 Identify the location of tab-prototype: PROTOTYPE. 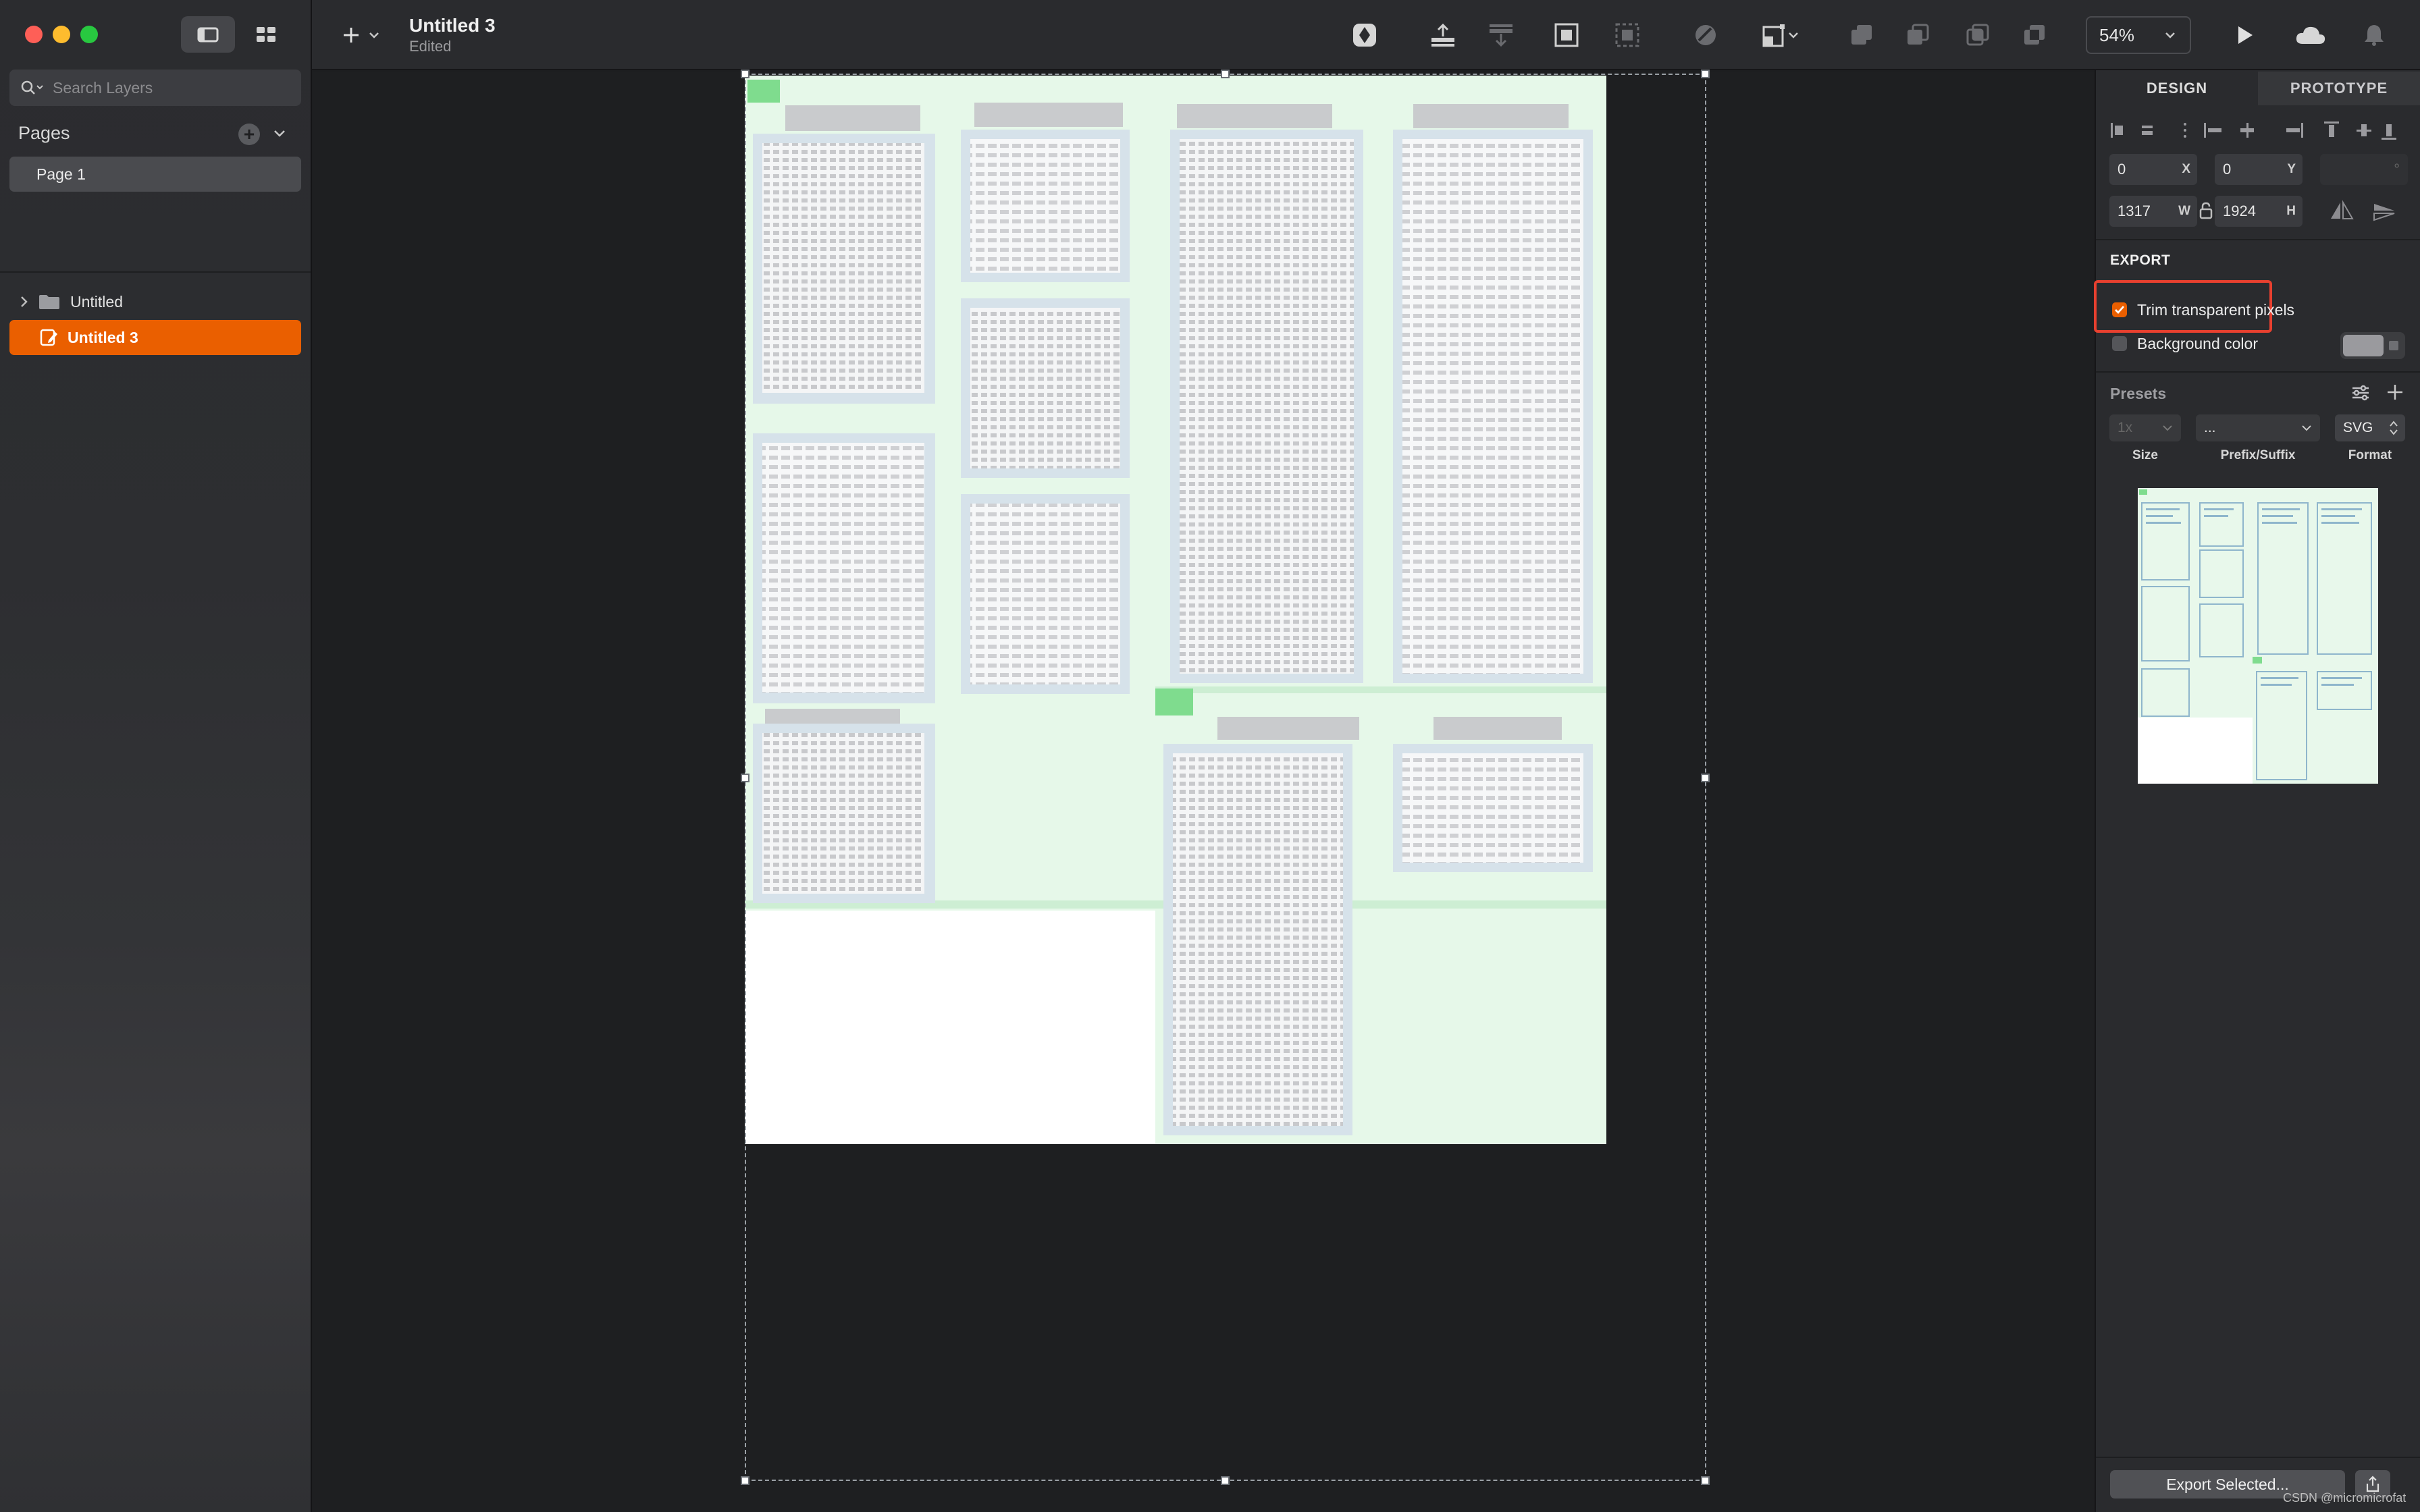
(2339, 89).